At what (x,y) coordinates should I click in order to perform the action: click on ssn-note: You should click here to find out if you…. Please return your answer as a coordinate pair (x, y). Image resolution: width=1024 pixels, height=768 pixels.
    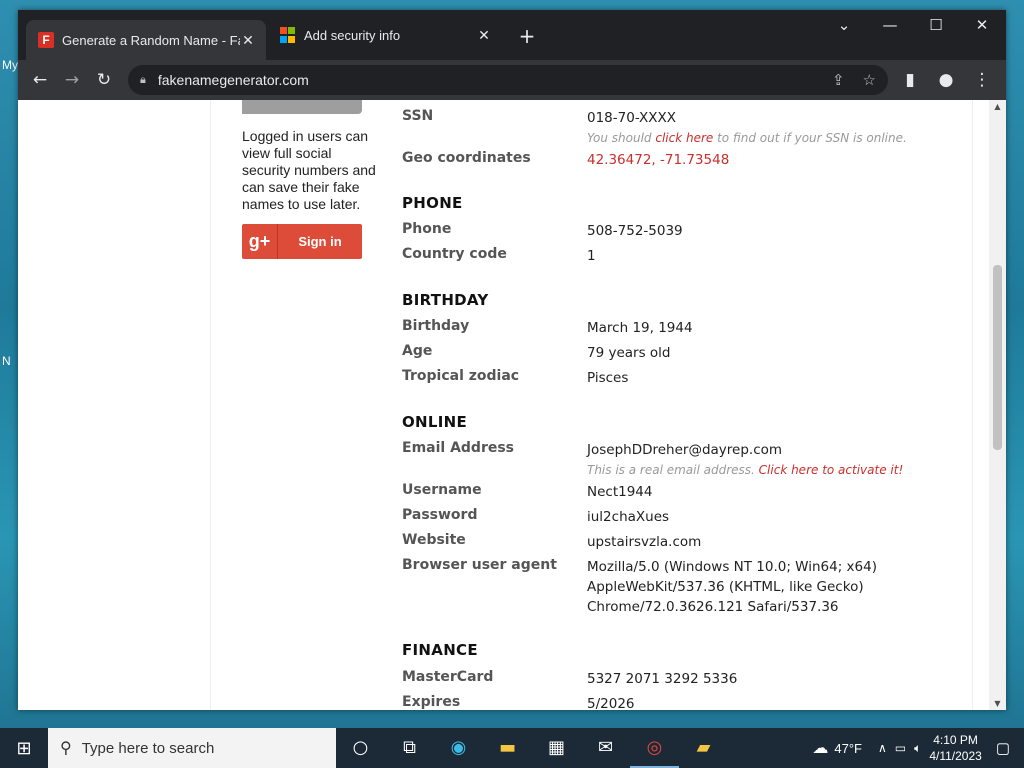
    Looking at the image, I should click on (747, 138).